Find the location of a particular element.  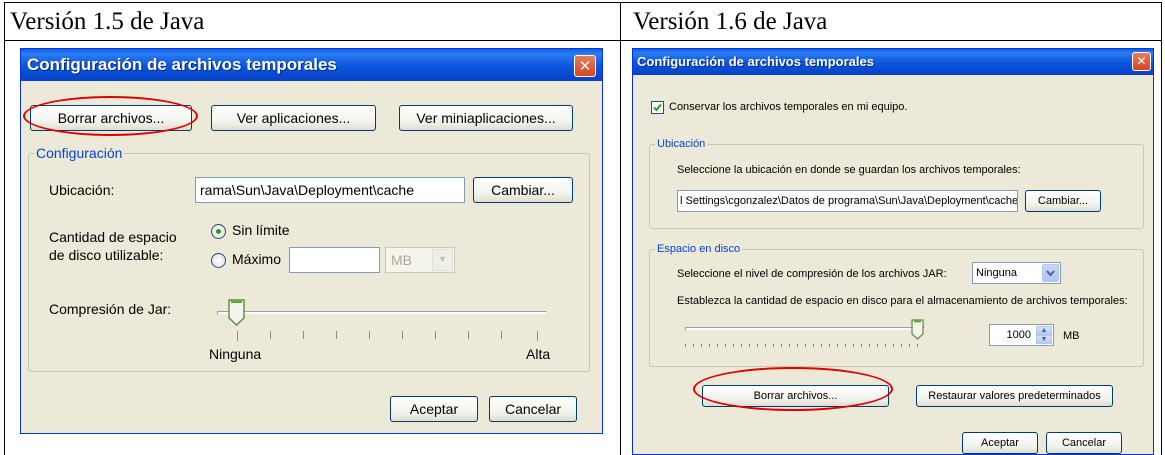

unlimited-radio is located at coordinates (218, 231).